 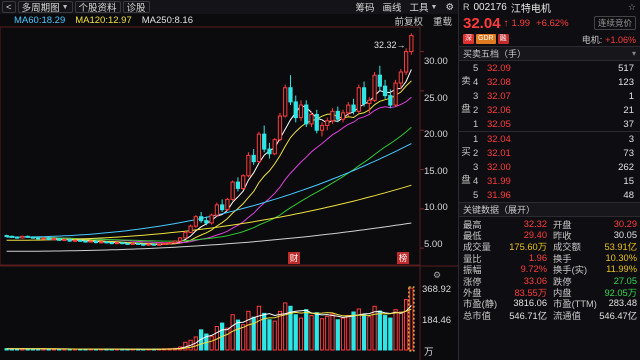 I want to click on event-marker-list: 榜, so click(x=403, y=258).